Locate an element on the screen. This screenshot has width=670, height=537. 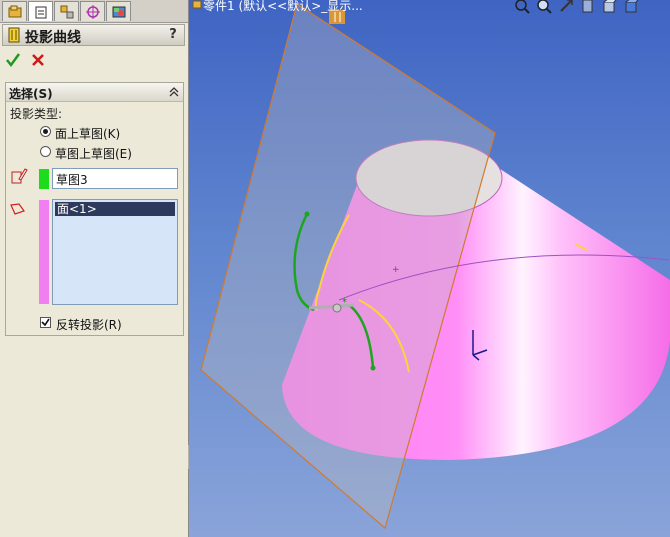
dimxpert-tab is located at coordinates (92, 11).